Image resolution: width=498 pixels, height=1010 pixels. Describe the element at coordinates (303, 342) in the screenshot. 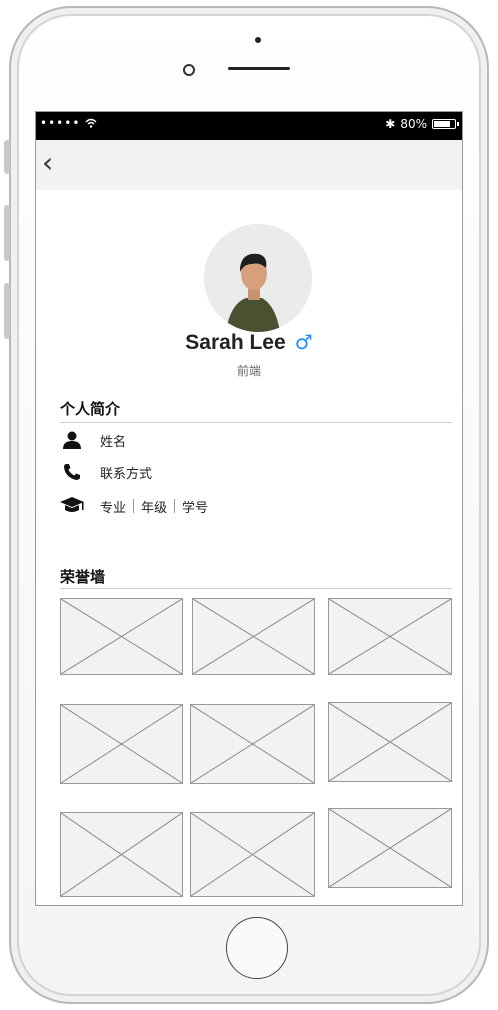

I see `male-gender-icon: ♂` at that location.